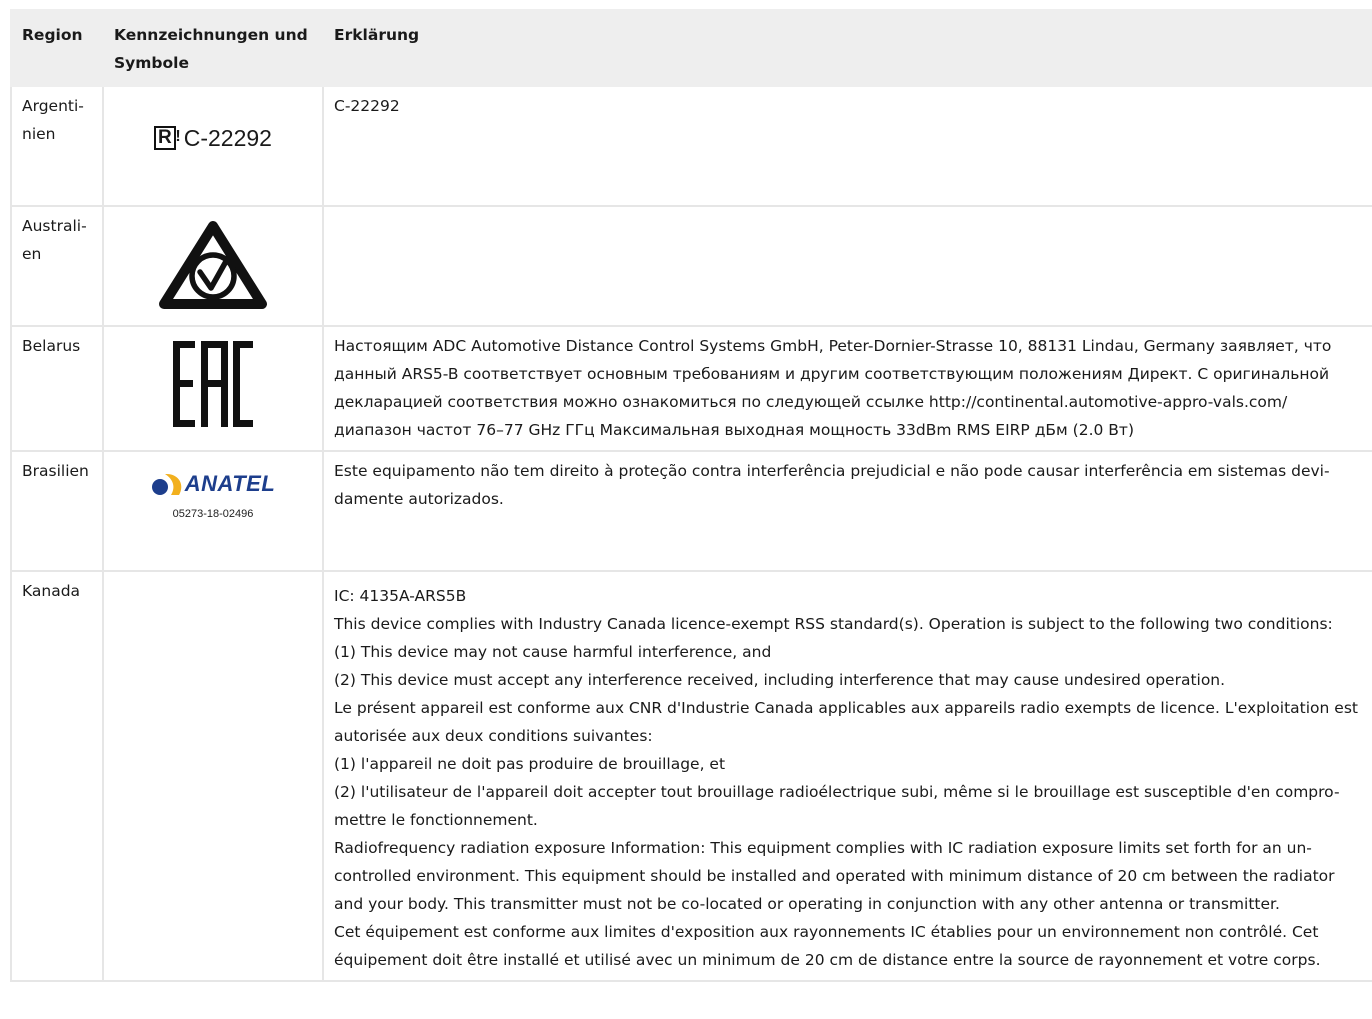  What do you see at coordinates (213, 48) in the screenshot?
I see `header-marks: Kennzeichnungen und Symbole` at bounding box center [213, 48].